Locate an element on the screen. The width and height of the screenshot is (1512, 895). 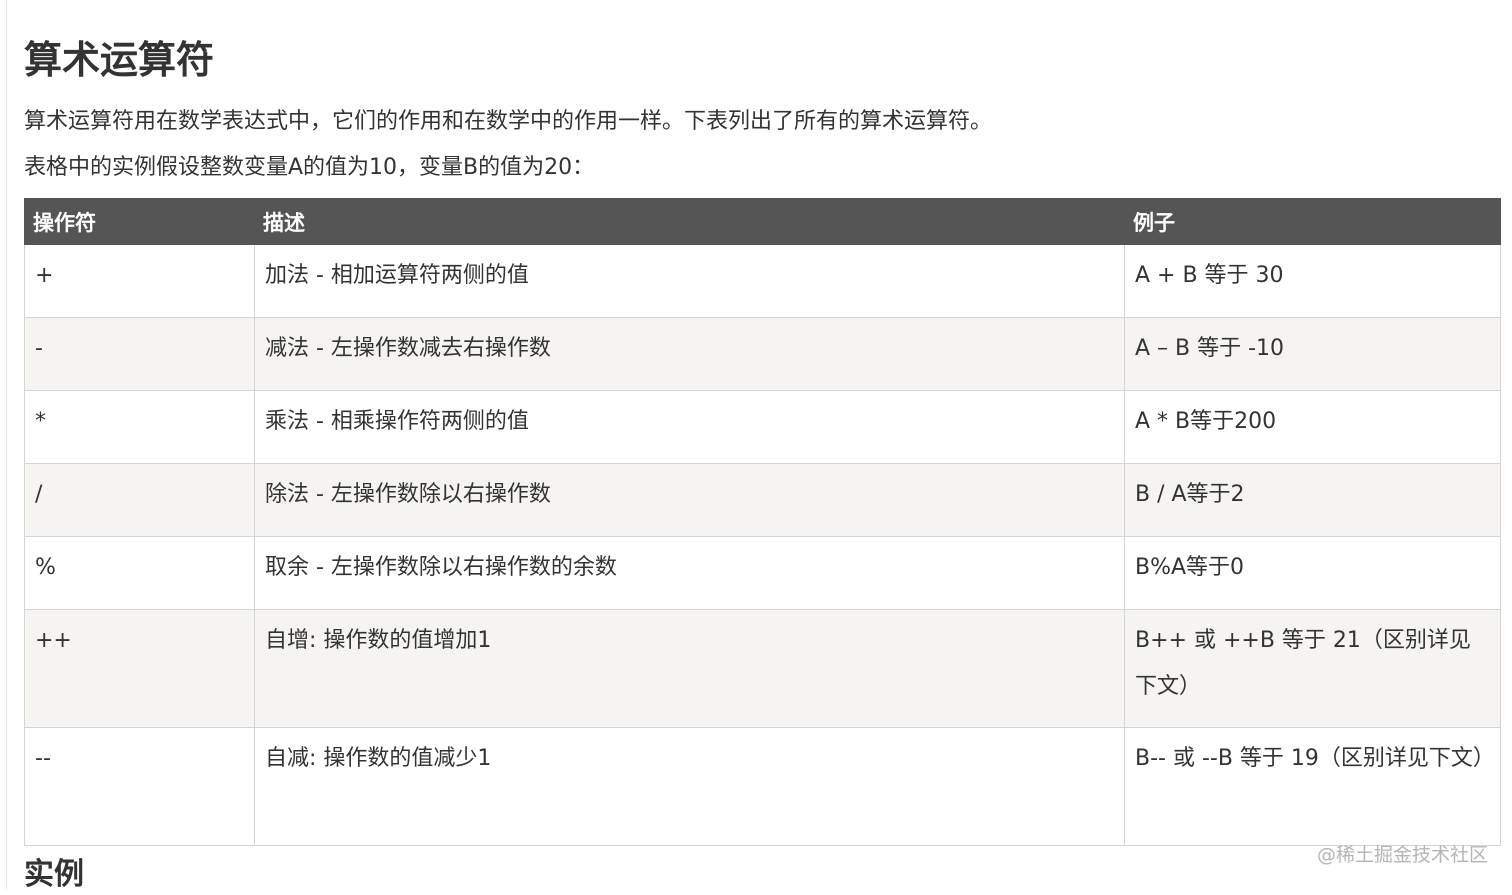
table-row: / 除法 - 左操作数除以右操作数 B / A等于2 is located at coordinates (762, 500).